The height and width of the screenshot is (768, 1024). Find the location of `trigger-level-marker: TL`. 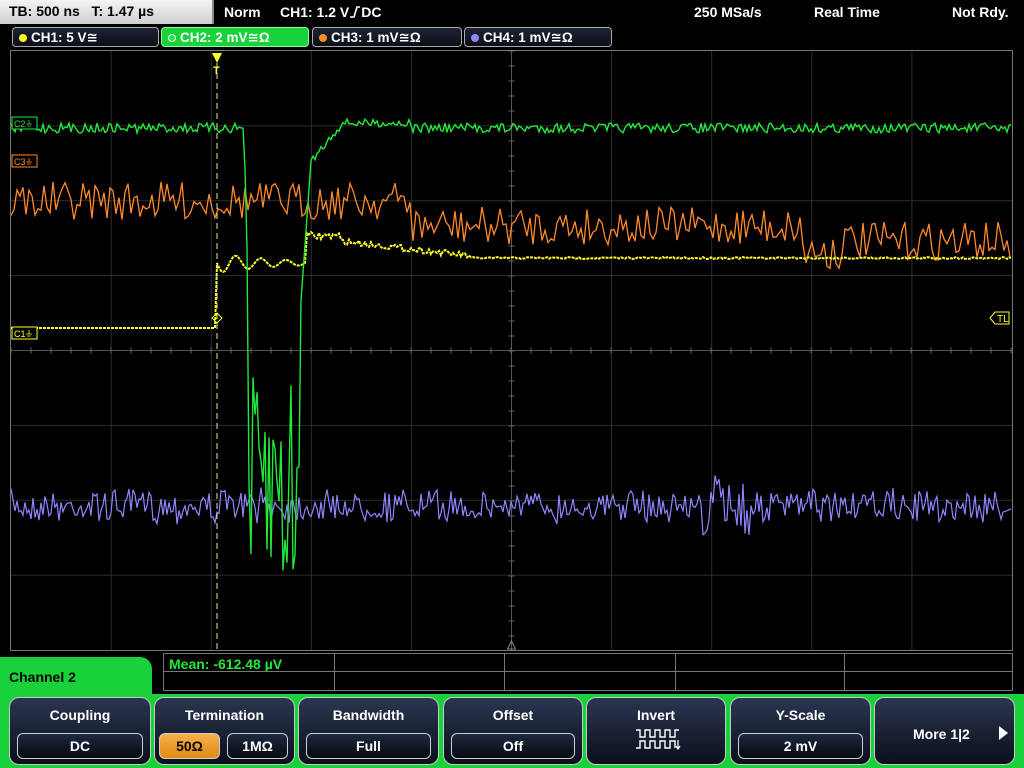

trigger-level-marker: TL is located at coordinates (999, 318).